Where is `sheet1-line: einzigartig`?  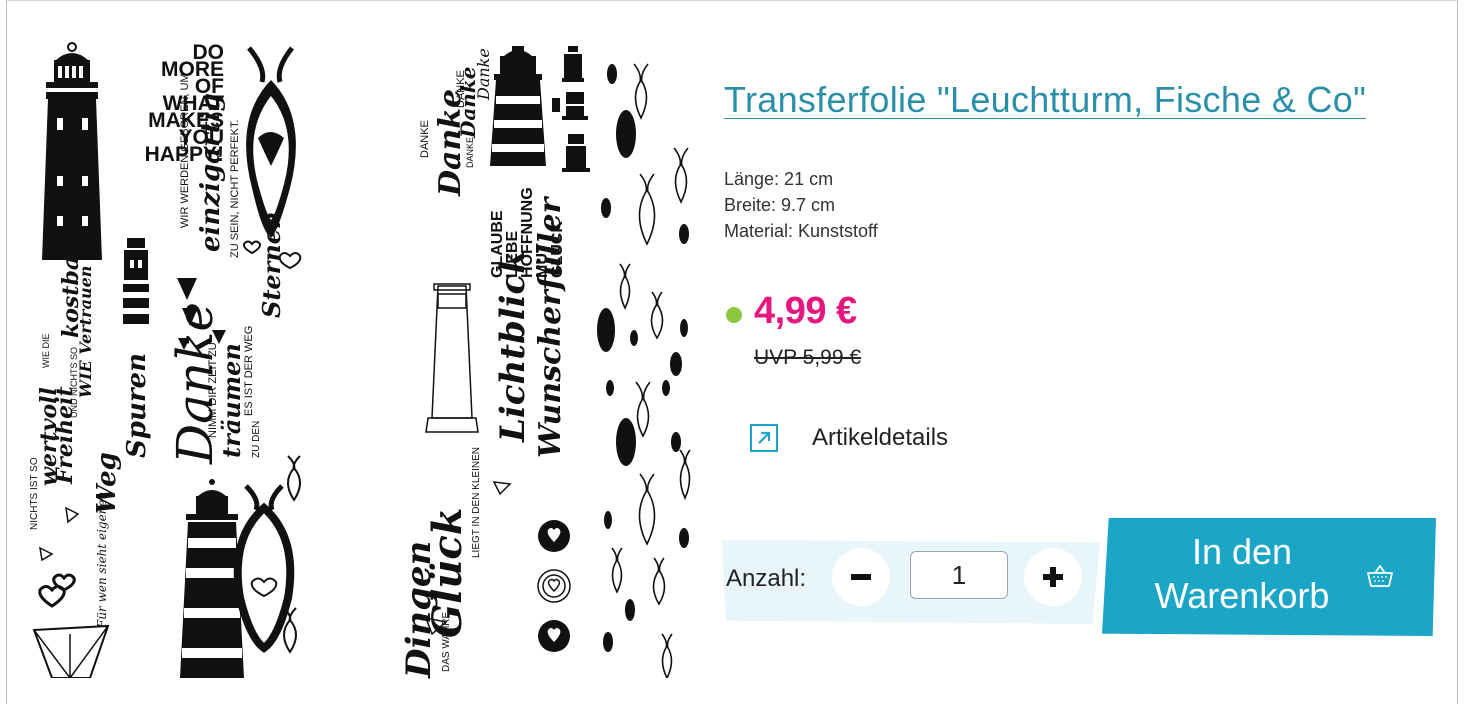 sheet1-line: einzigartig is located at coordinates (211, 172).